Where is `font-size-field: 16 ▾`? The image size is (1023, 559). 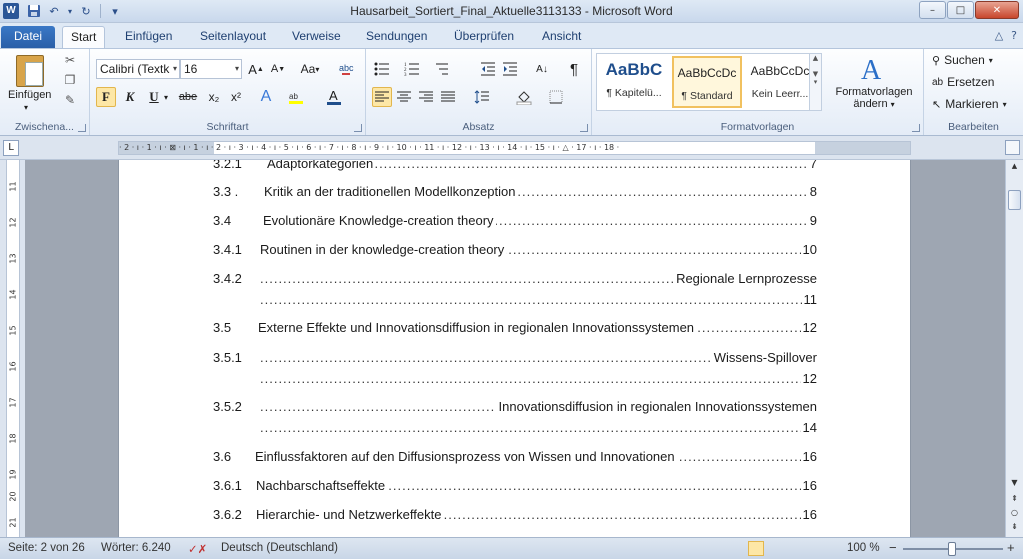
font-size-field: 16 ▾ is located at coordinates (211, 69).